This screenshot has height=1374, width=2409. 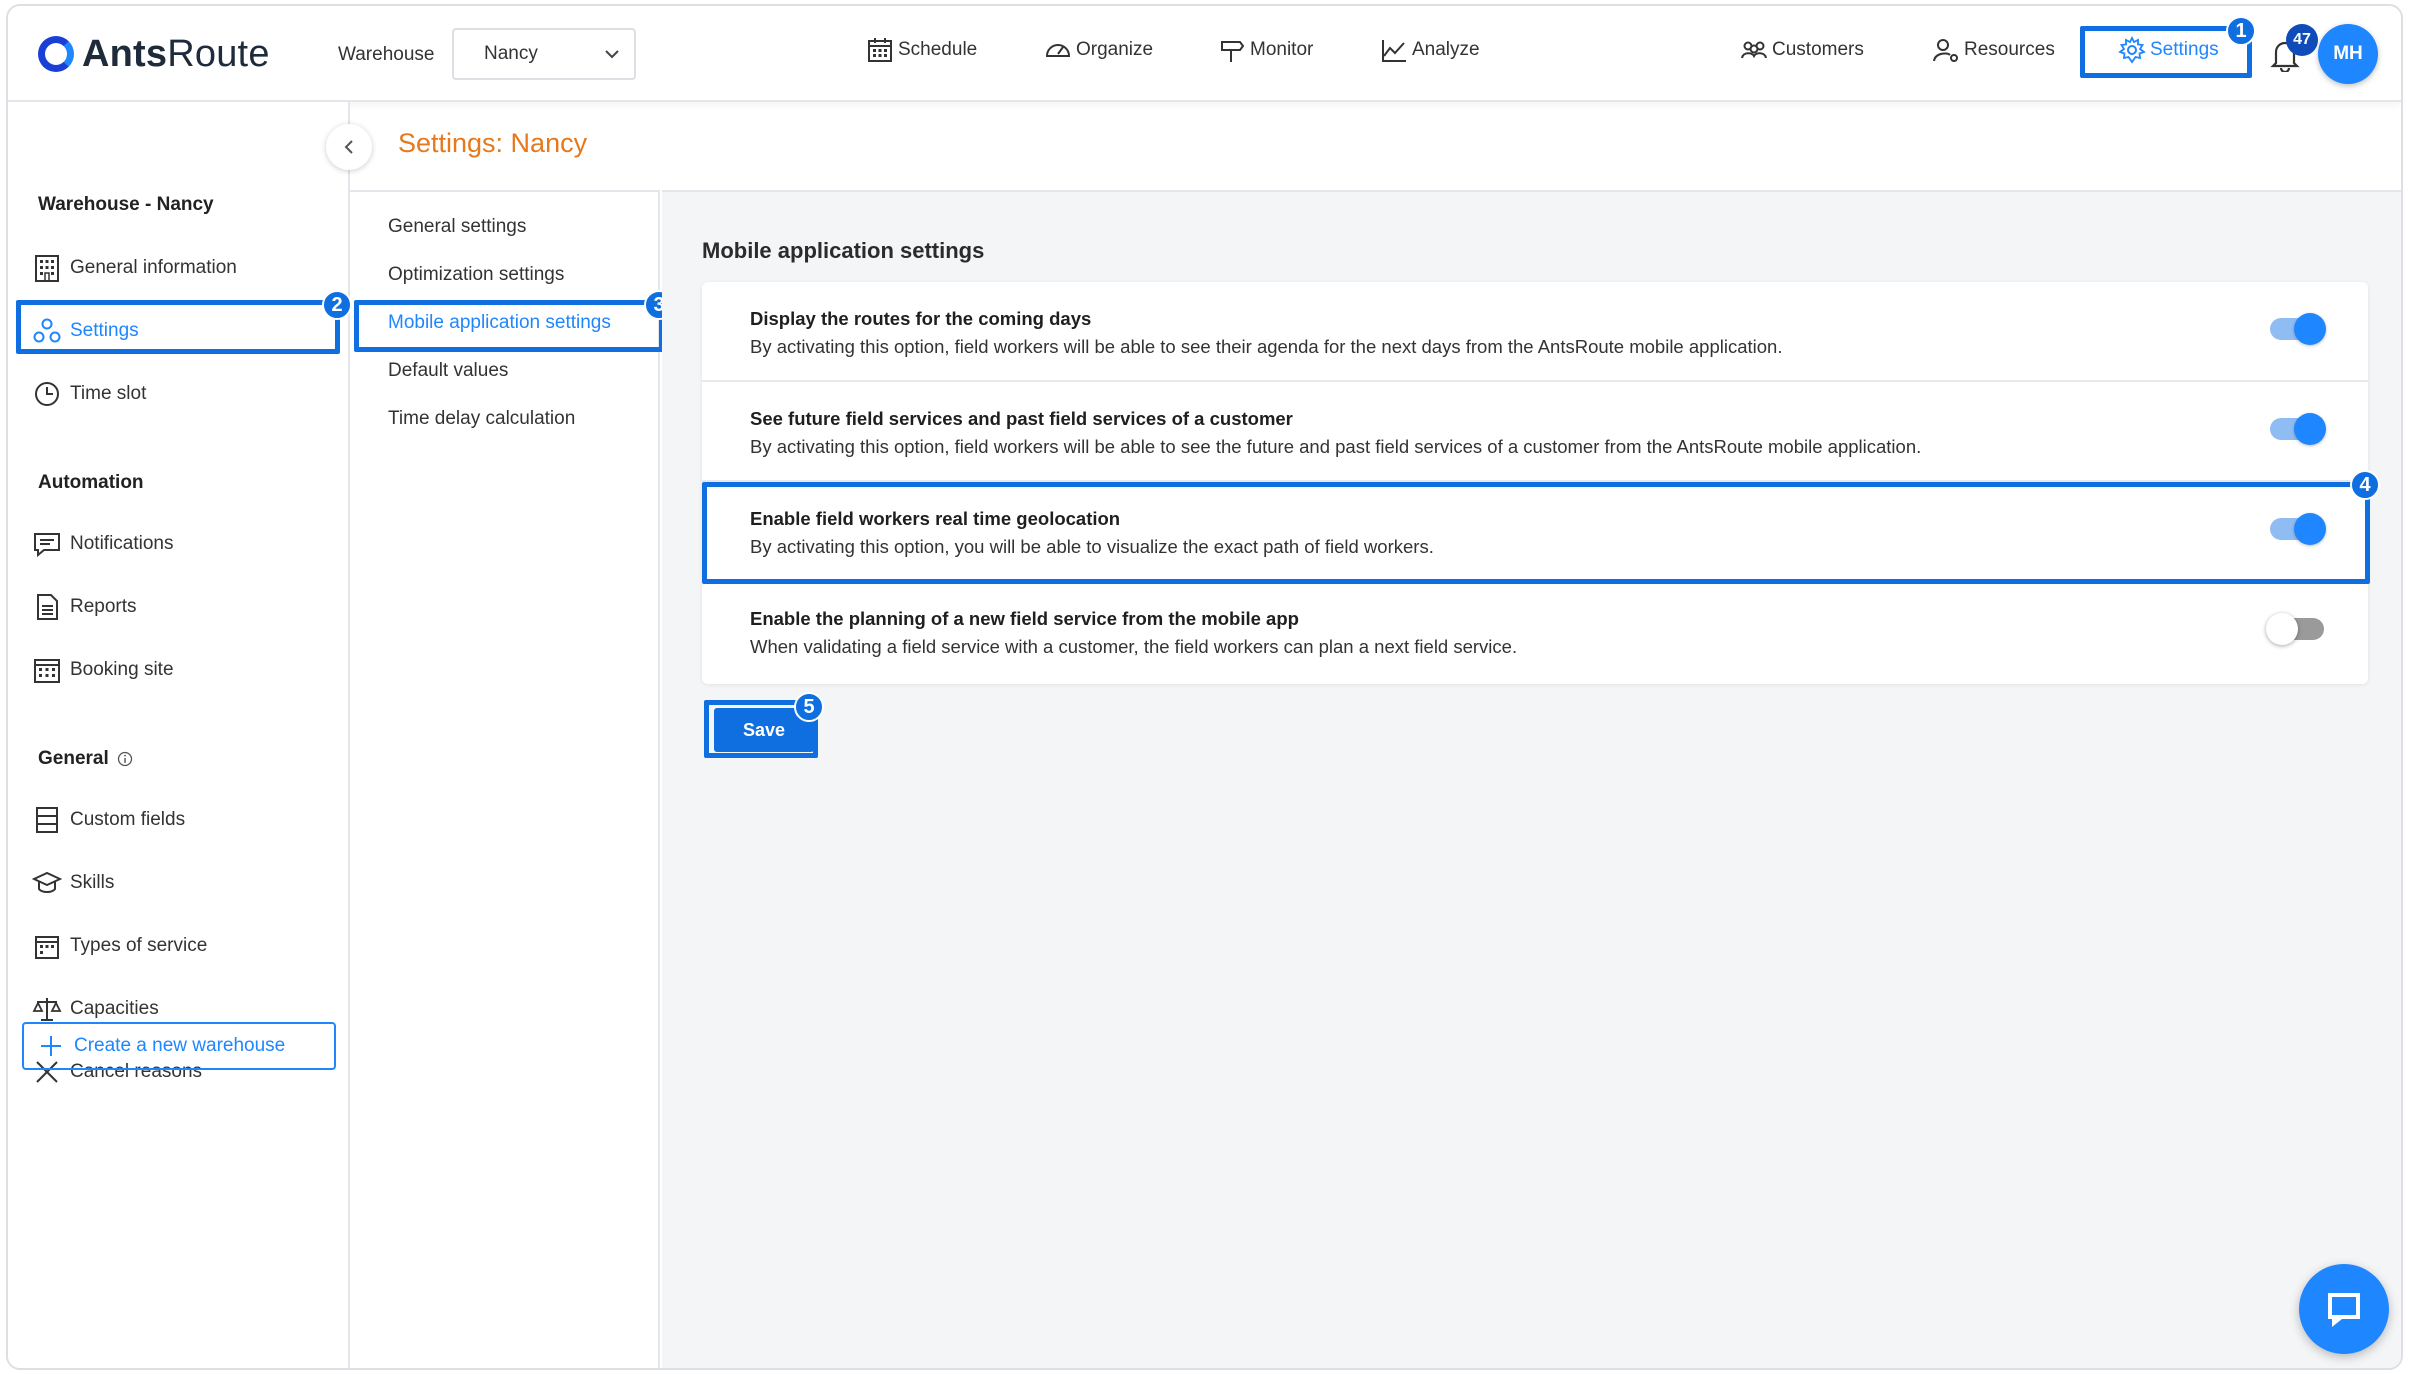 What do you see at coordinates (1115, 49) in the screenshot?
I see `nav-organize-label: Organize` at bounding box center [1115, 49].